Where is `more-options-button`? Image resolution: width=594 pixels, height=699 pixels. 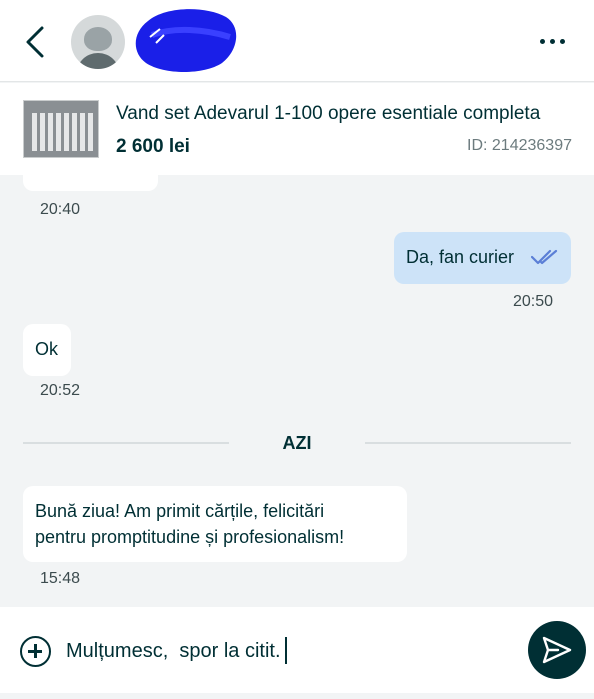 more-options-button is located at coordinates (552, 41).